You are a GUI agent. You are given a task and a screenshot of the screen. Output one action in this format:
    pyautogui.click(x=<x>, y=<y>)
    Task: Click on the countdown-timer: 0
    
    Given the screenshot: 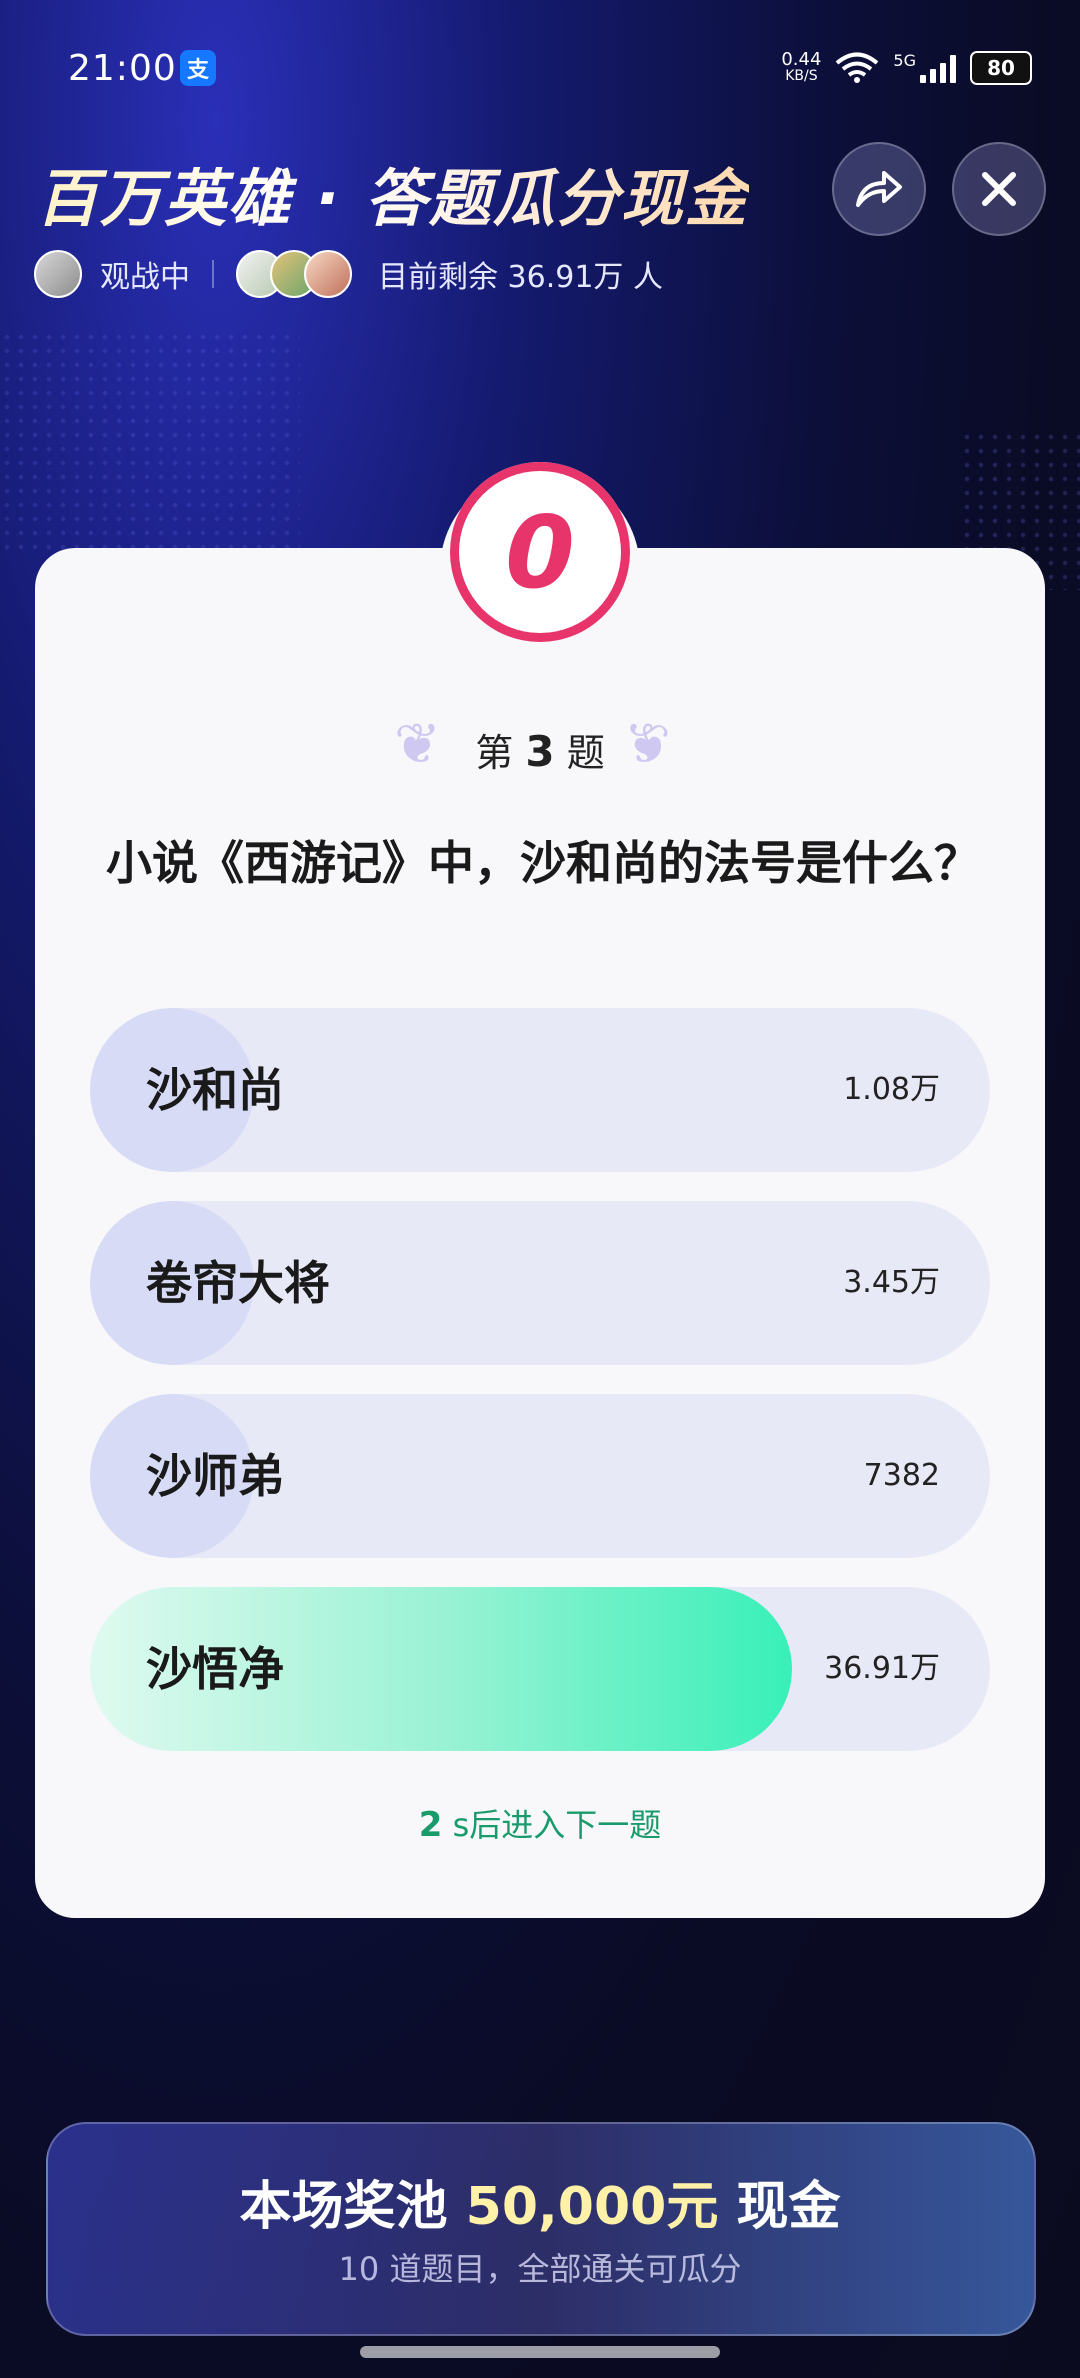 What is the action you would take?
    pyautogui.click(x=540, y=552)
    